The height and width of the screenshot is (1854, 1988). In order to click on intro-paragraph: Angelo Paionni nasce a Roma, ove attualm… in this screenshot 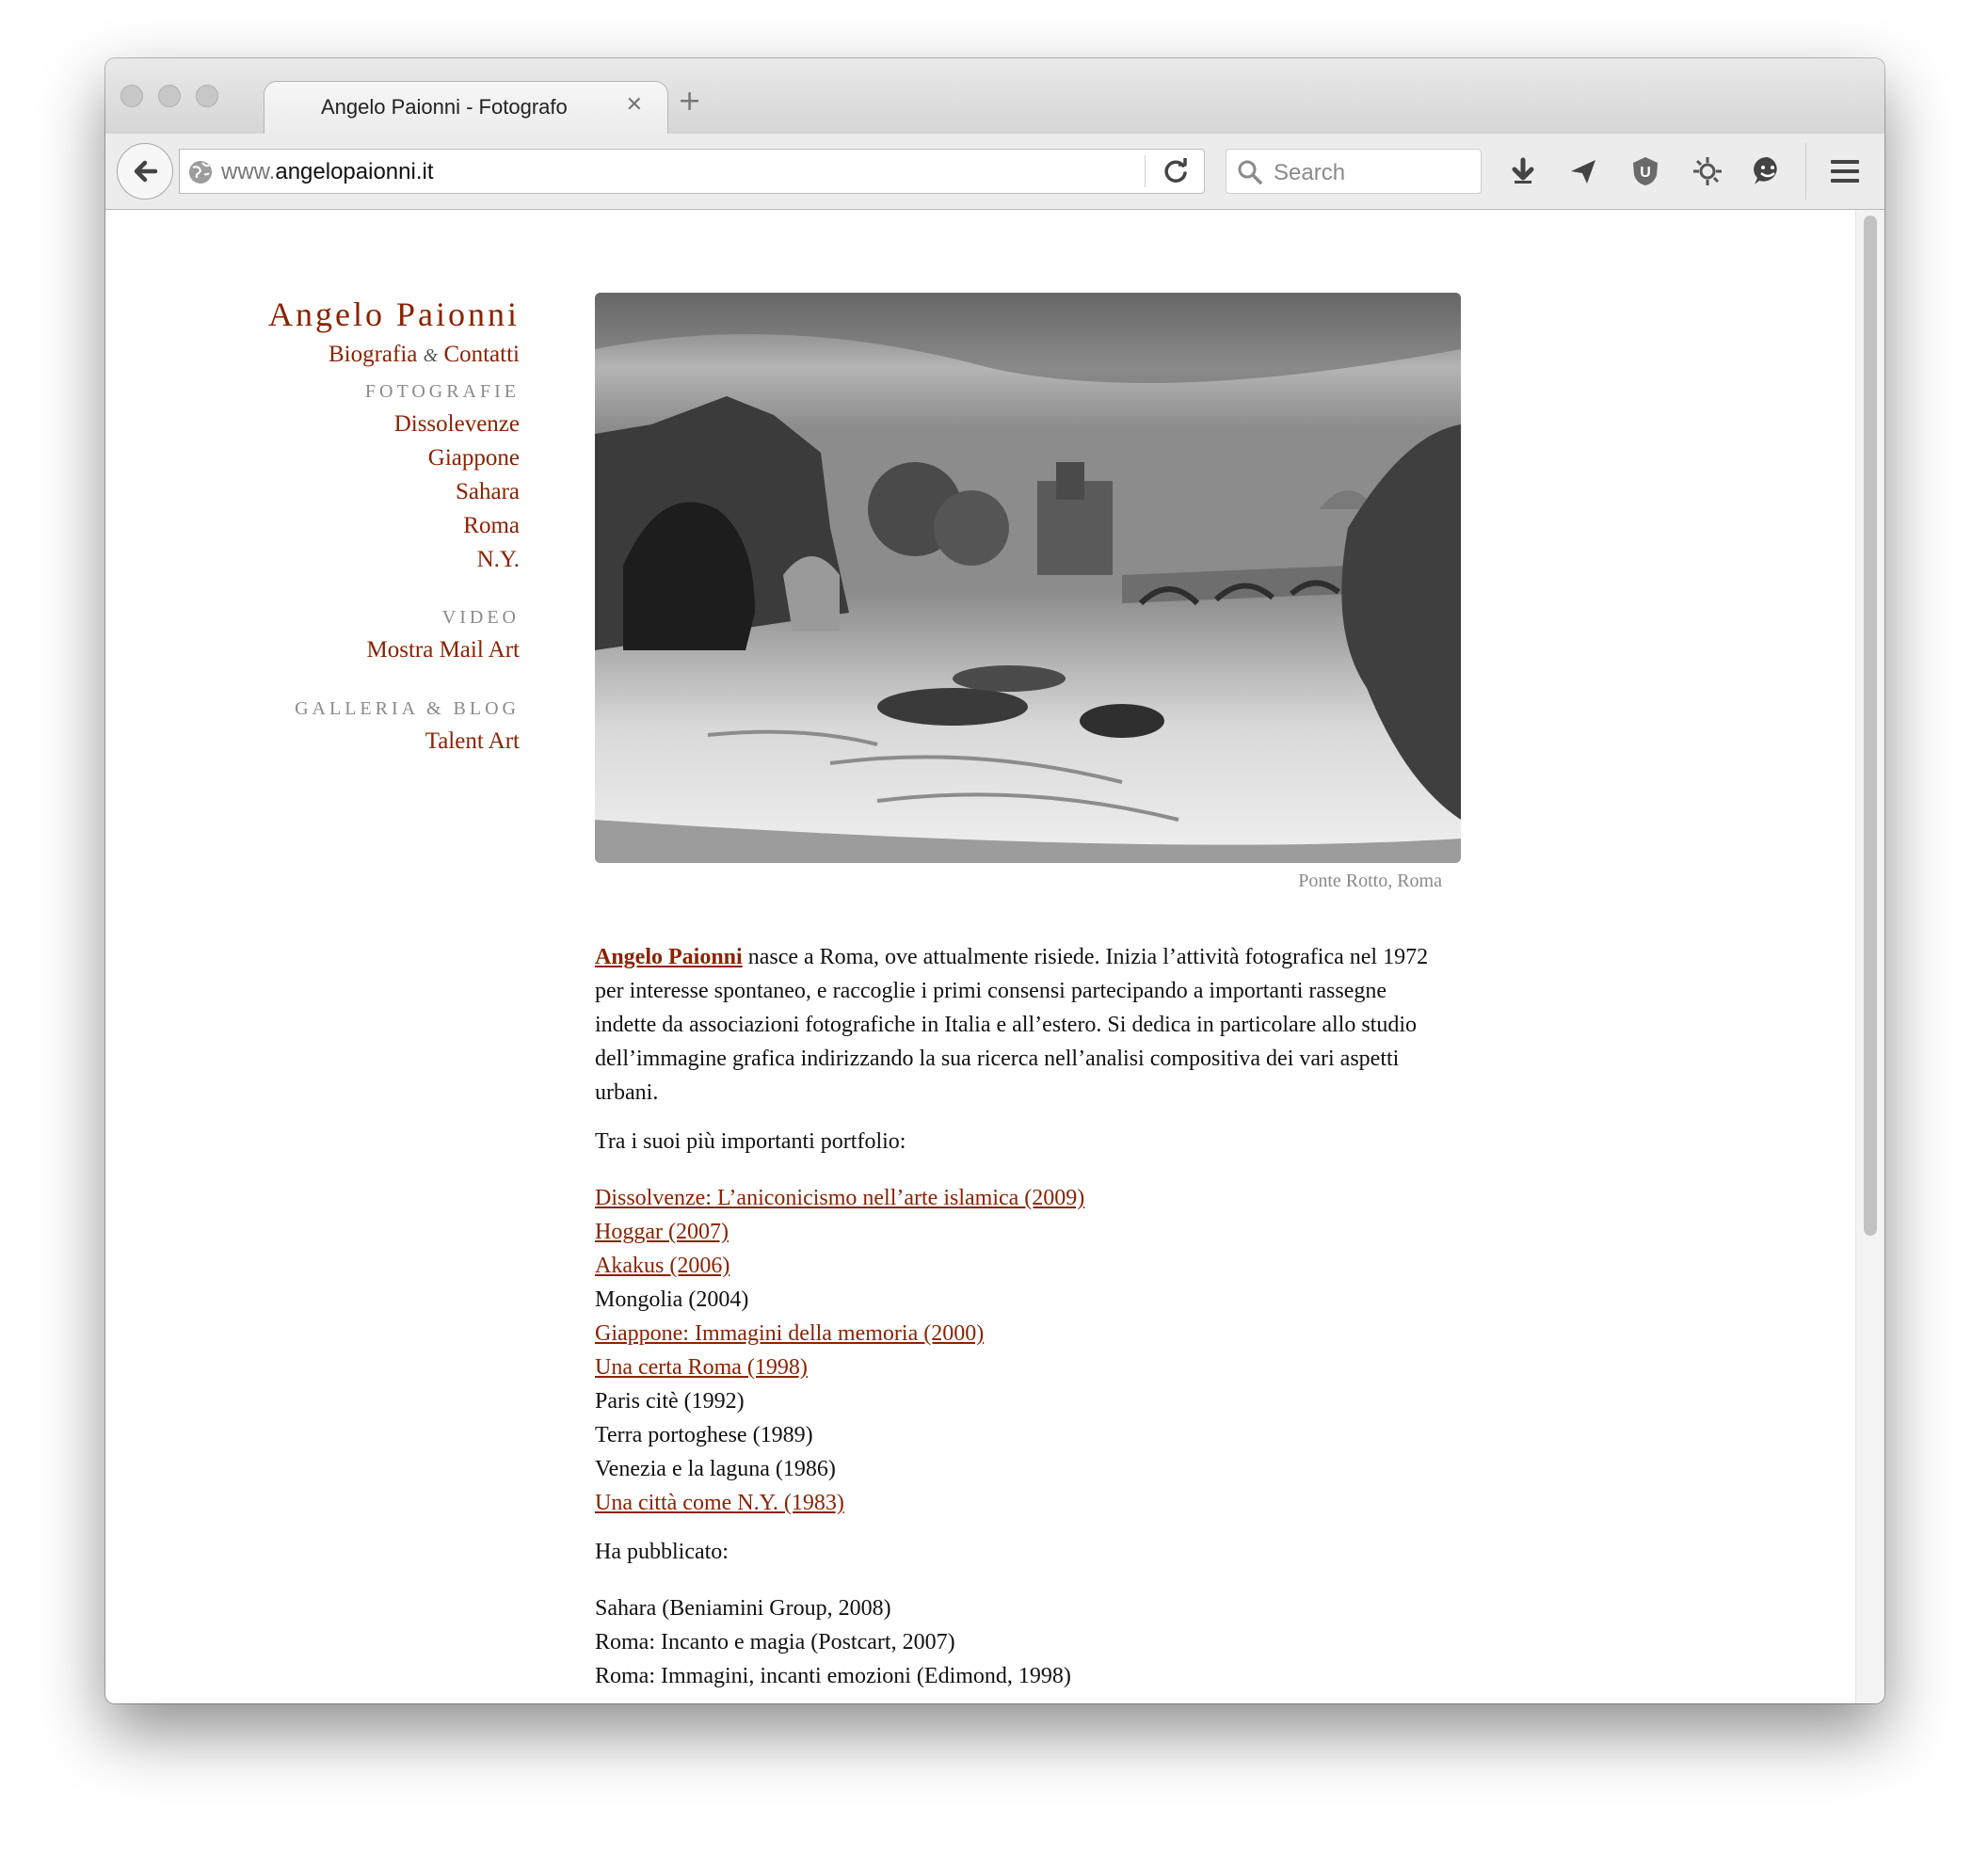, I will do `click(1019, 1025)`.